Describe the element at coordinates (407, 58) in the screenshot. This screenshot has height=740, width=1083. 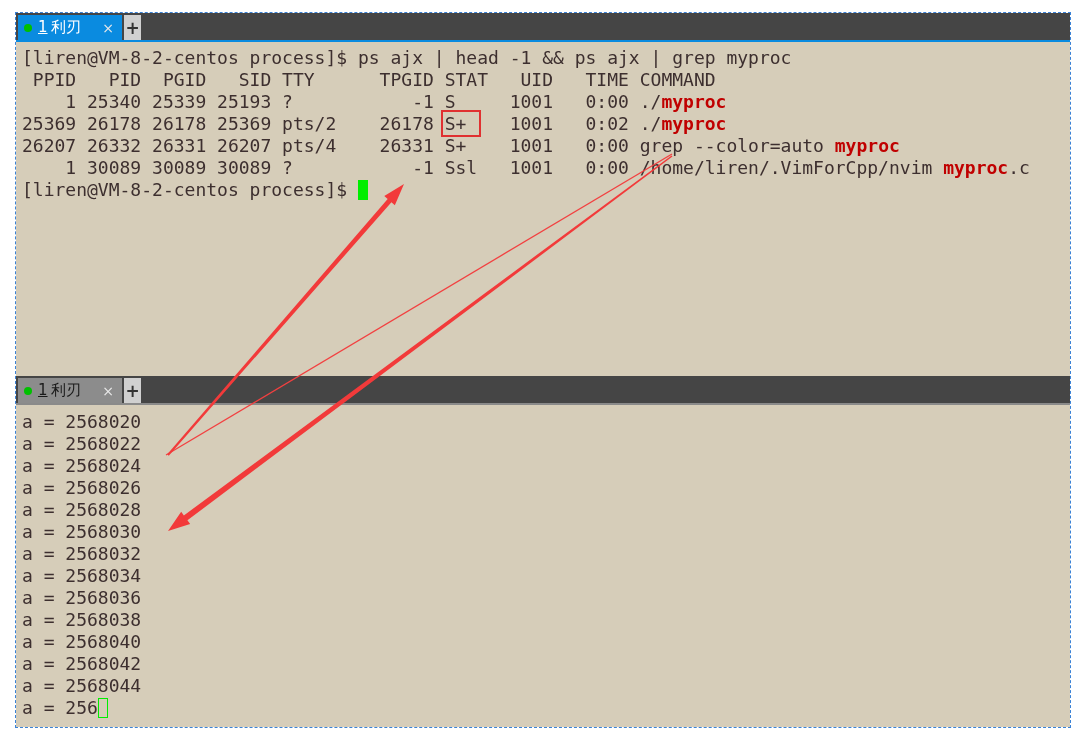
I see `terminal-line: [liren@VM-8-2-centos process]$ ps ajx | head -1 && ps ajx | grep myproc` at that location.